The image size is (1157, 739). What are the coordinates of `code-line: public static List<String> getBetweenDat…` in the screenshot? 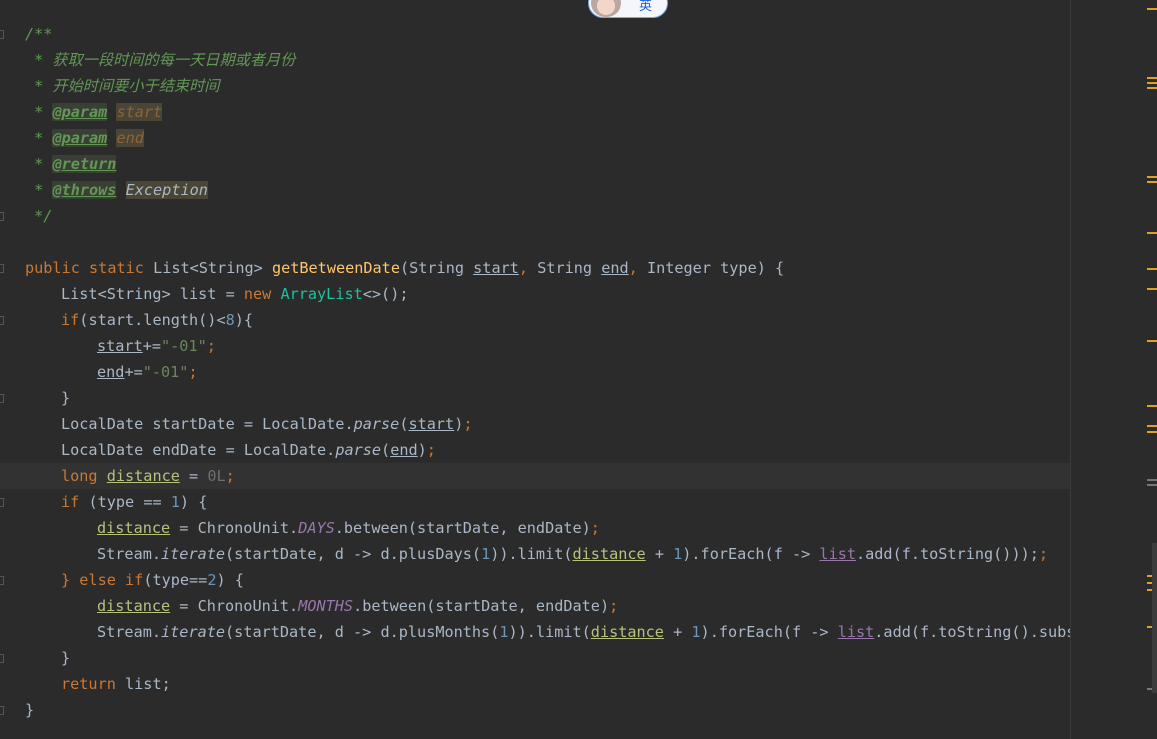 It's located at (405, 268).